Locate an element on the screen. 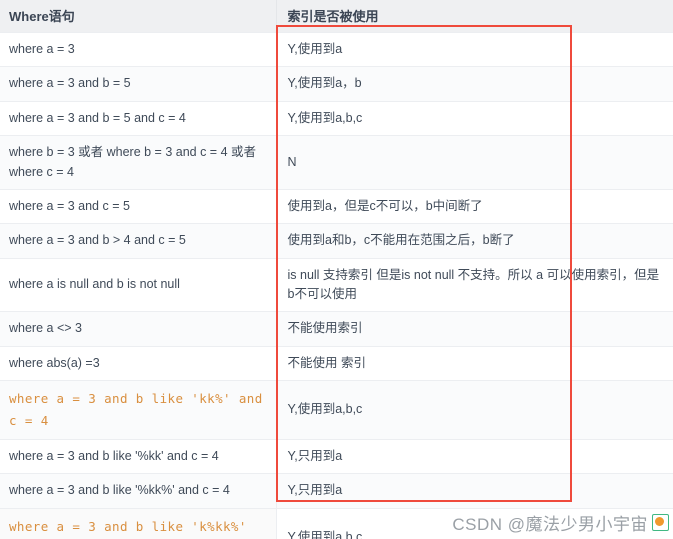 This screenshot has height=539, width=673. table-row: where a = 3 and c = 5 使用到a，但是c不可以，b中间断了 is located at coordinates (336, 206).